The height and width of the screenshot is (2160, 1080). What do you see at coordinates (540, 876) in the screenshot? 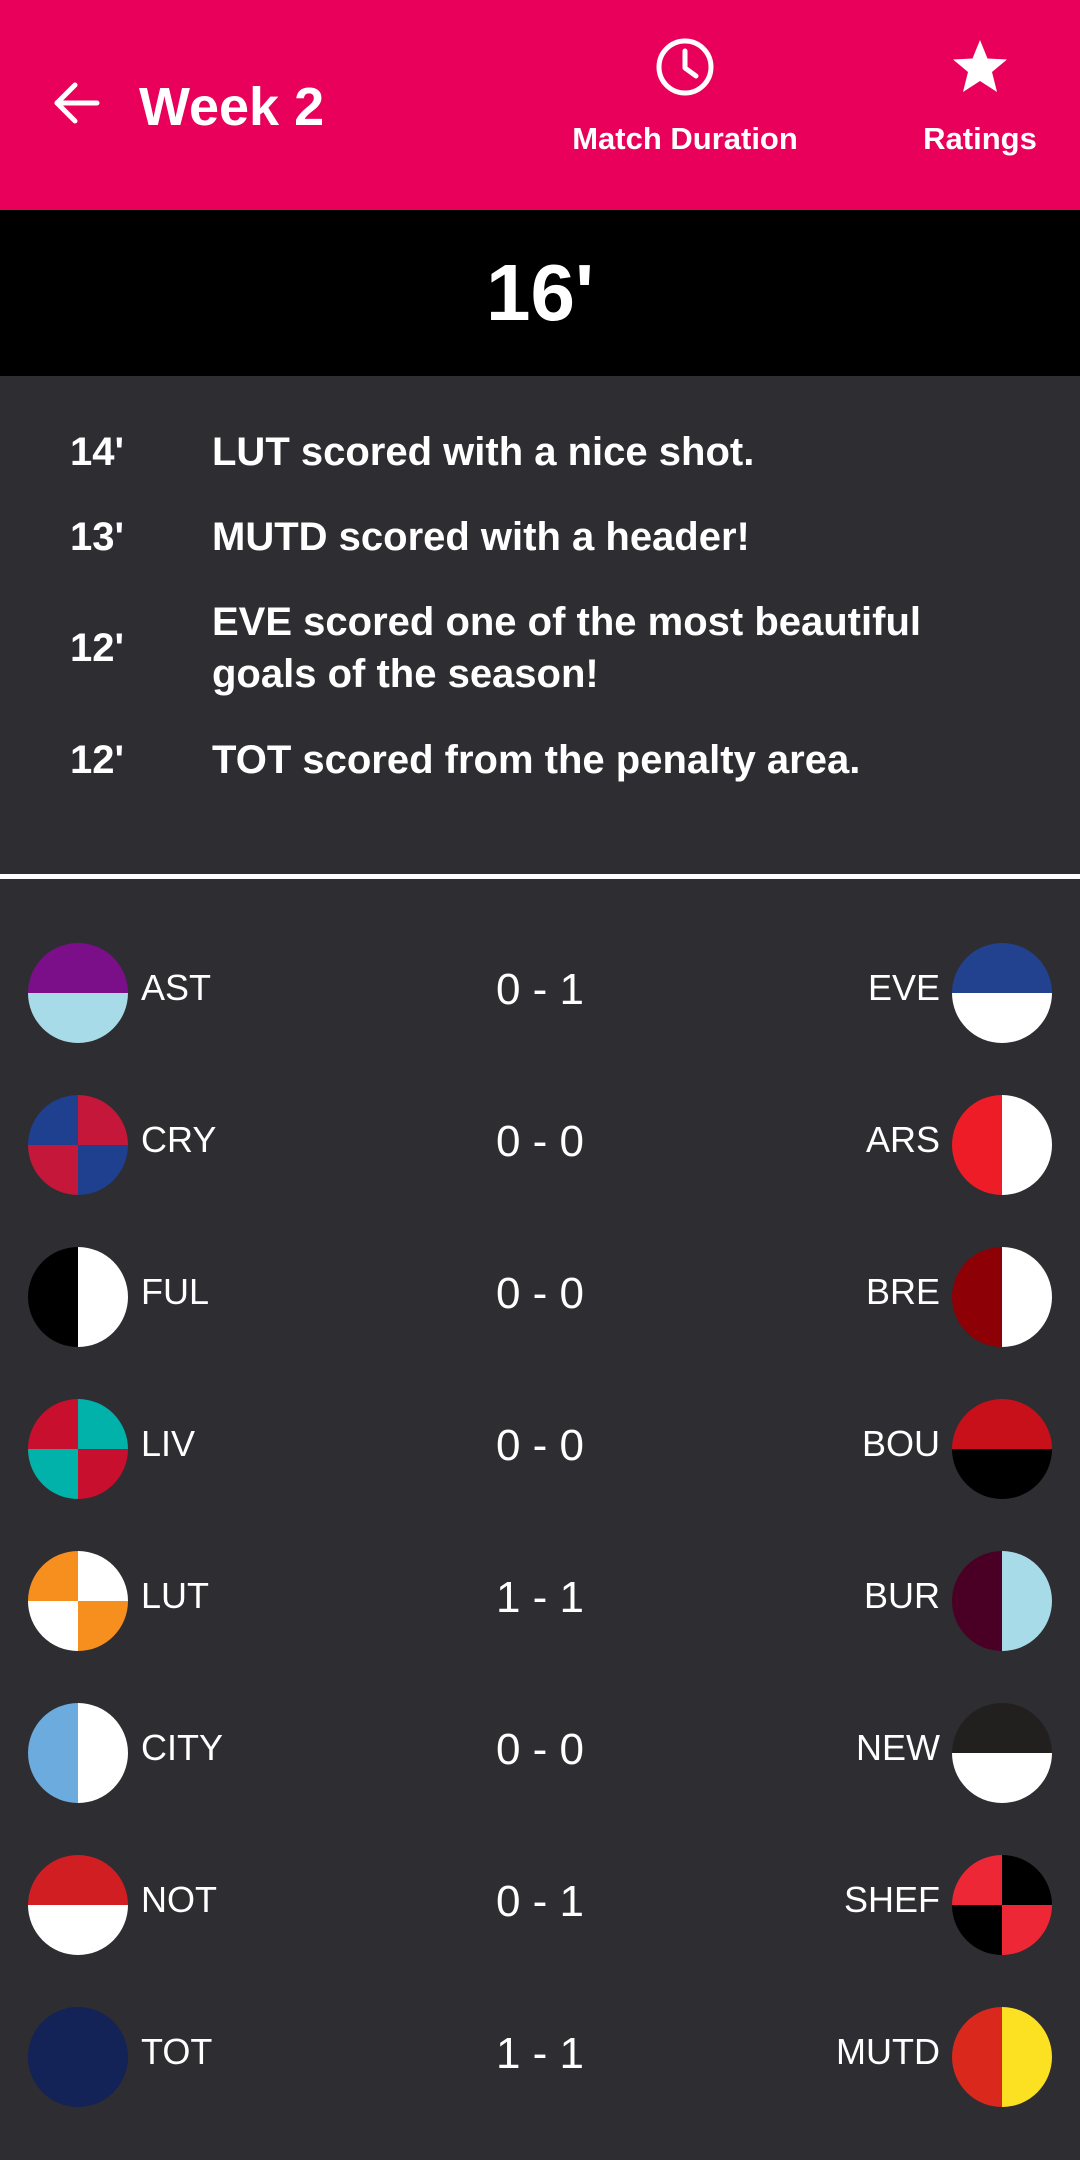
I see `divider` at bounding box center [540, 876].